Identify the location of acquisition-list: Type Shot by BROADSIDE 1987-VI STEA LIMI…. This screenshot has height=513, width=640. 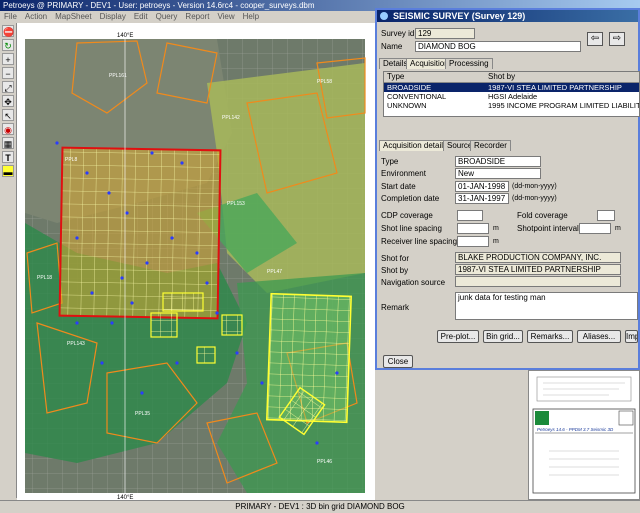
(511, 94).